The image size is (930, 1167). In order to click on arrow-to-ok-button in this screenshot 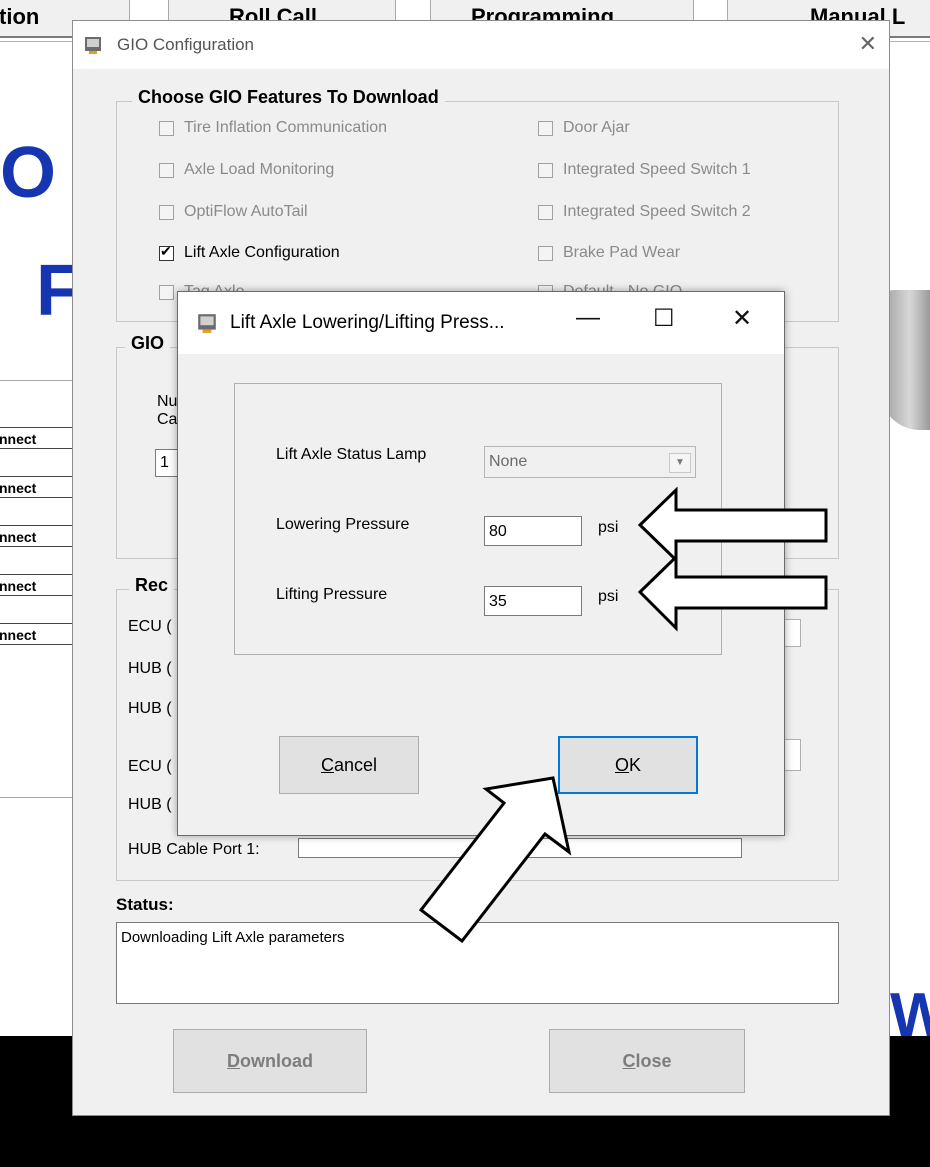, I will do `click(495, 860)`.